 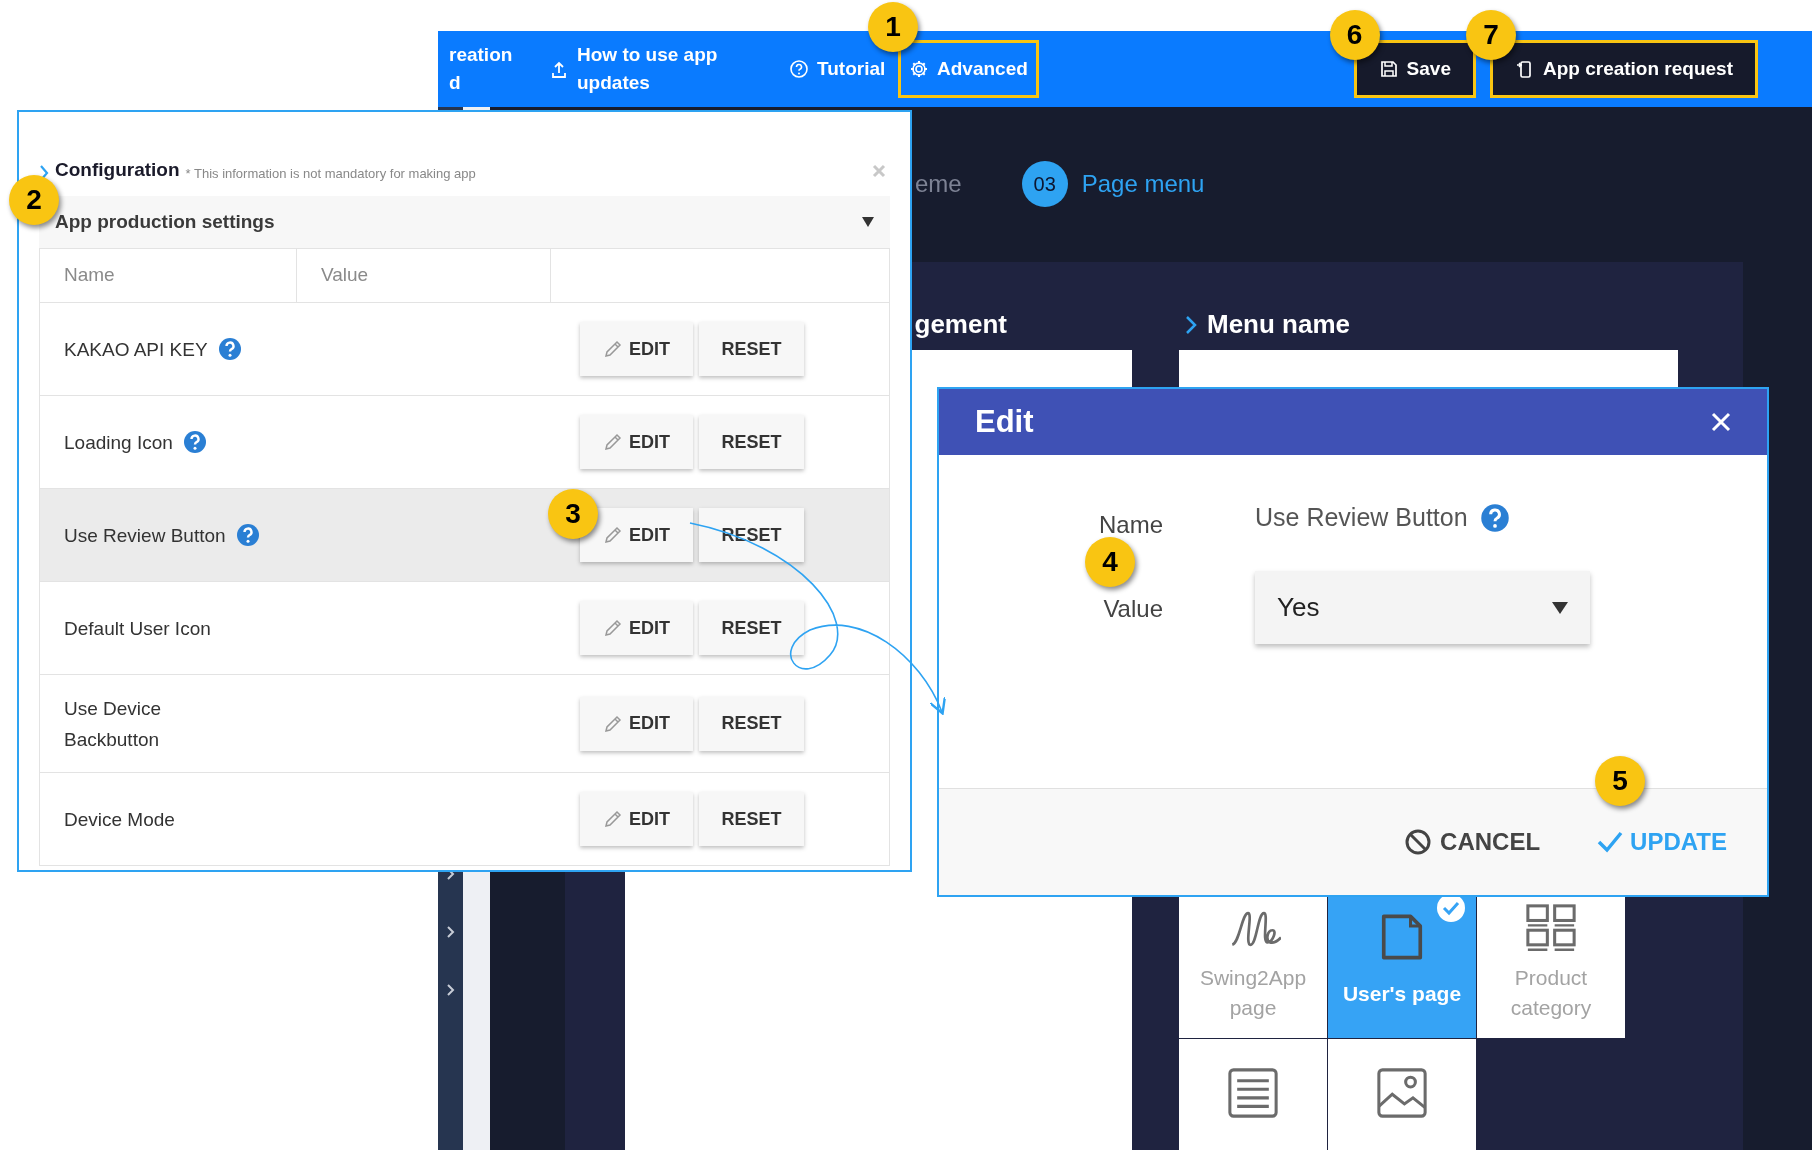 I want to click on tile-label: User's page, so click(x=1402, y=994).